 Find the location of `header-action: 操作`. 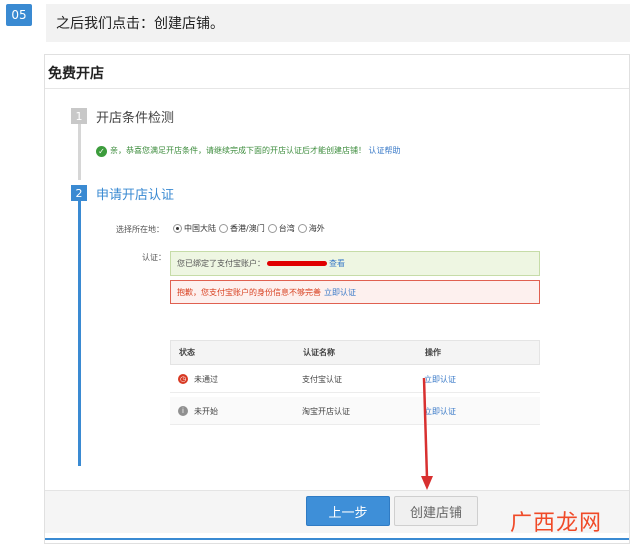

header-action: 操作 is located at coordinates (433, 352).